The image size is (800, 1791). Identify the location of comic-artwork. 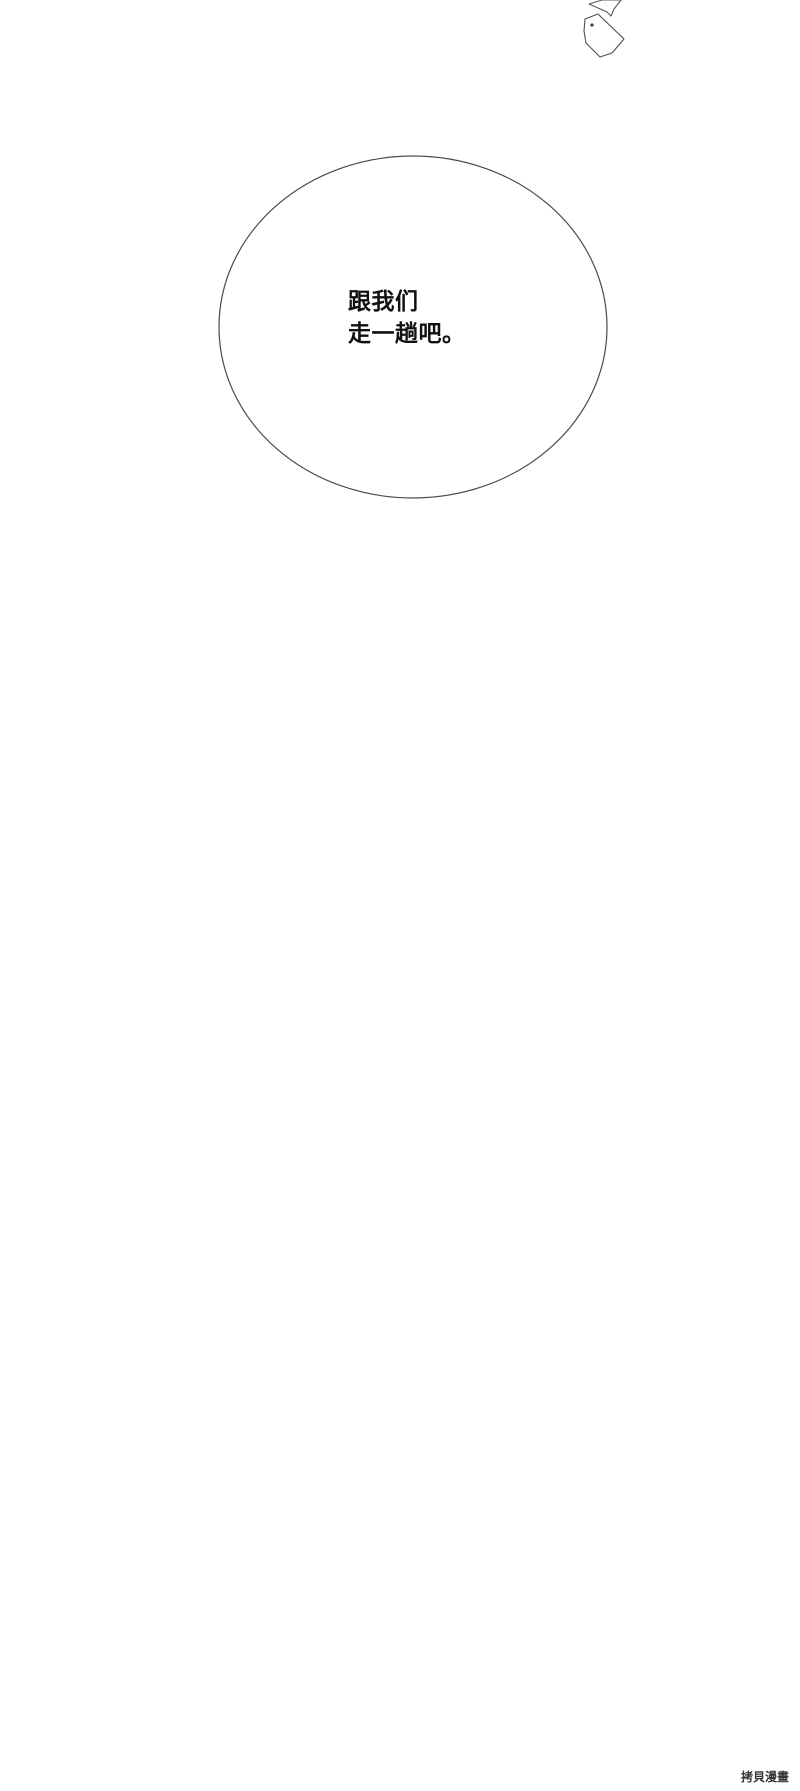
(421, 249).